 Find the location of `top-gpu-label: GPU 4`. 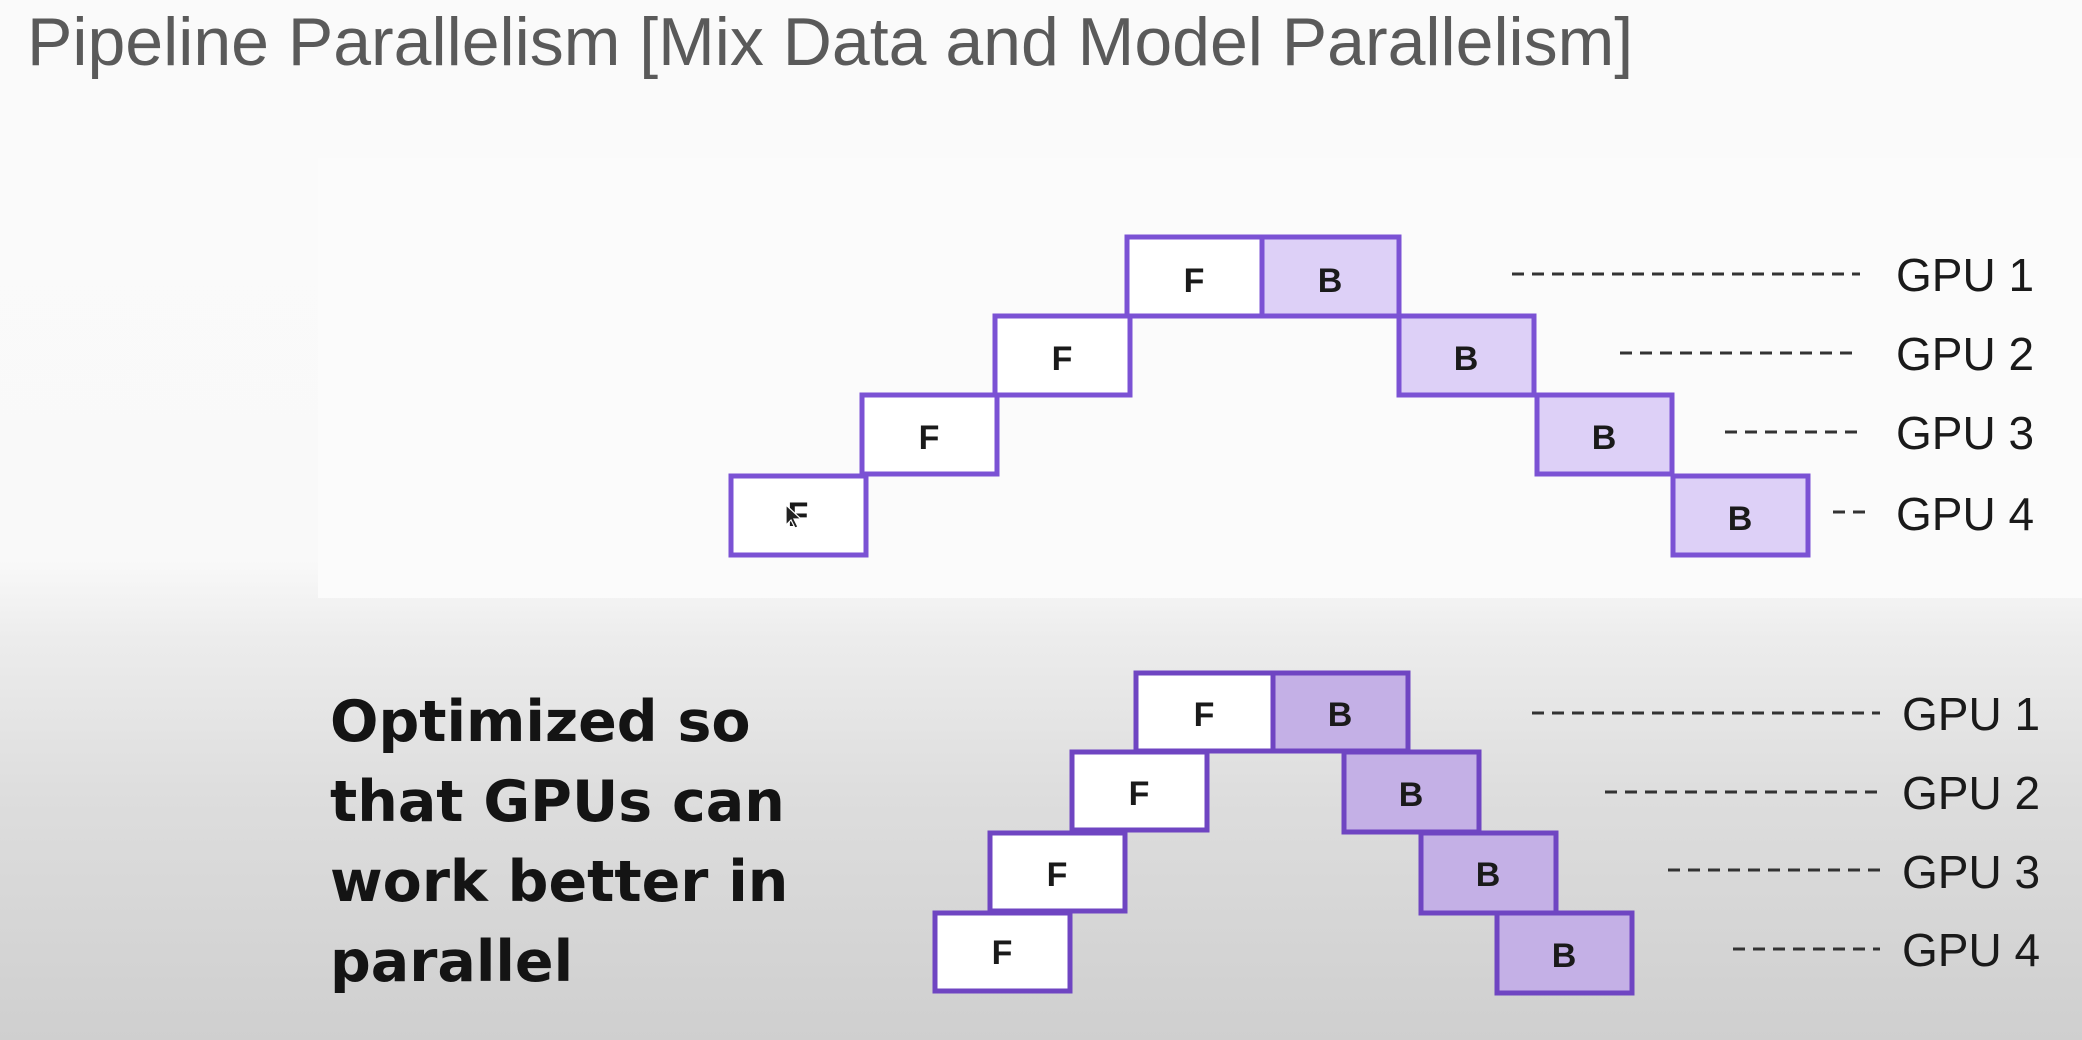

top-gpu-label: GPU 4 is located at coordinates (1965, 514).